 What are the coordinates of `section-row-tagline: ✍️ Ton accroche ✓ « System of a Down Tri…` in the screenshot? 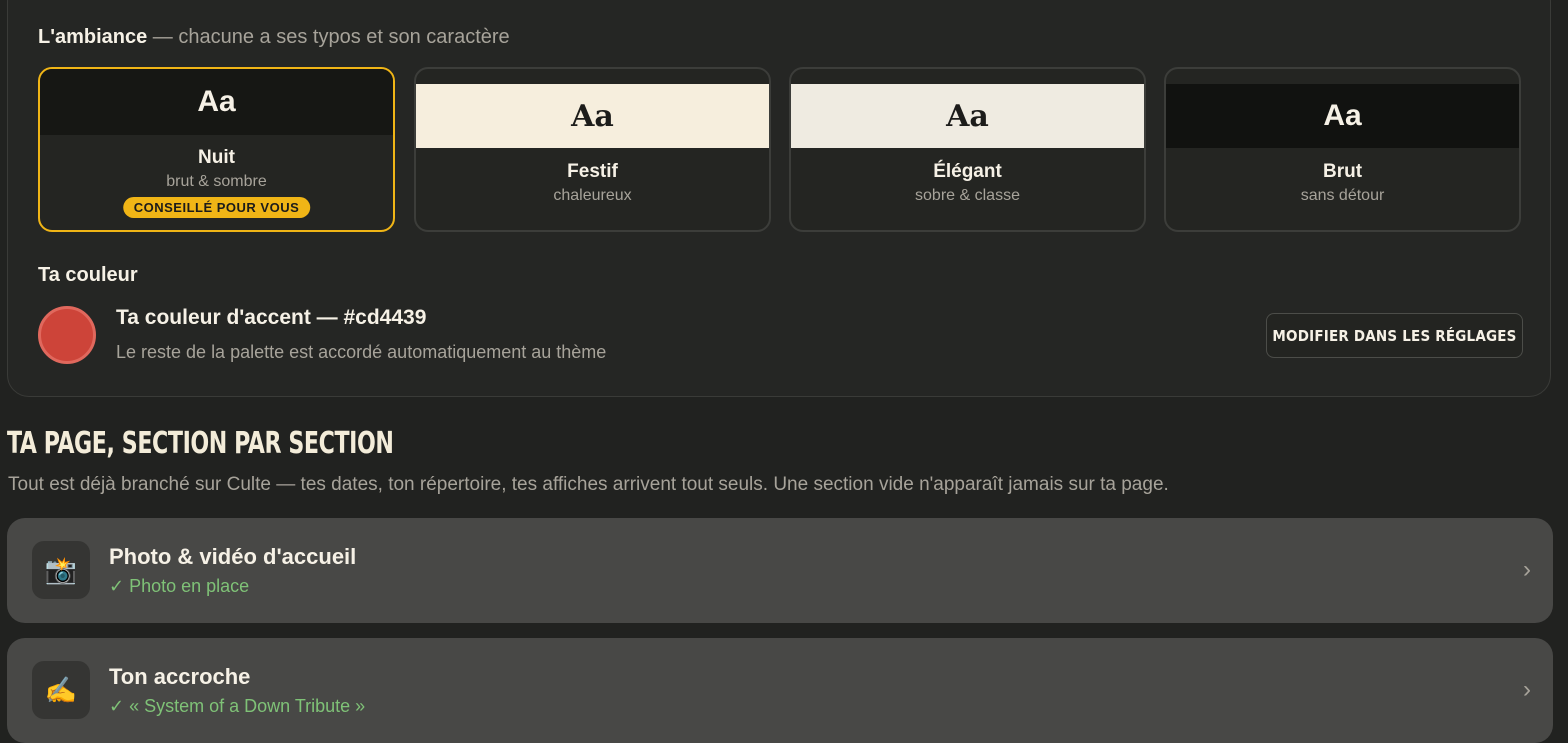 It's located at (780, 690).